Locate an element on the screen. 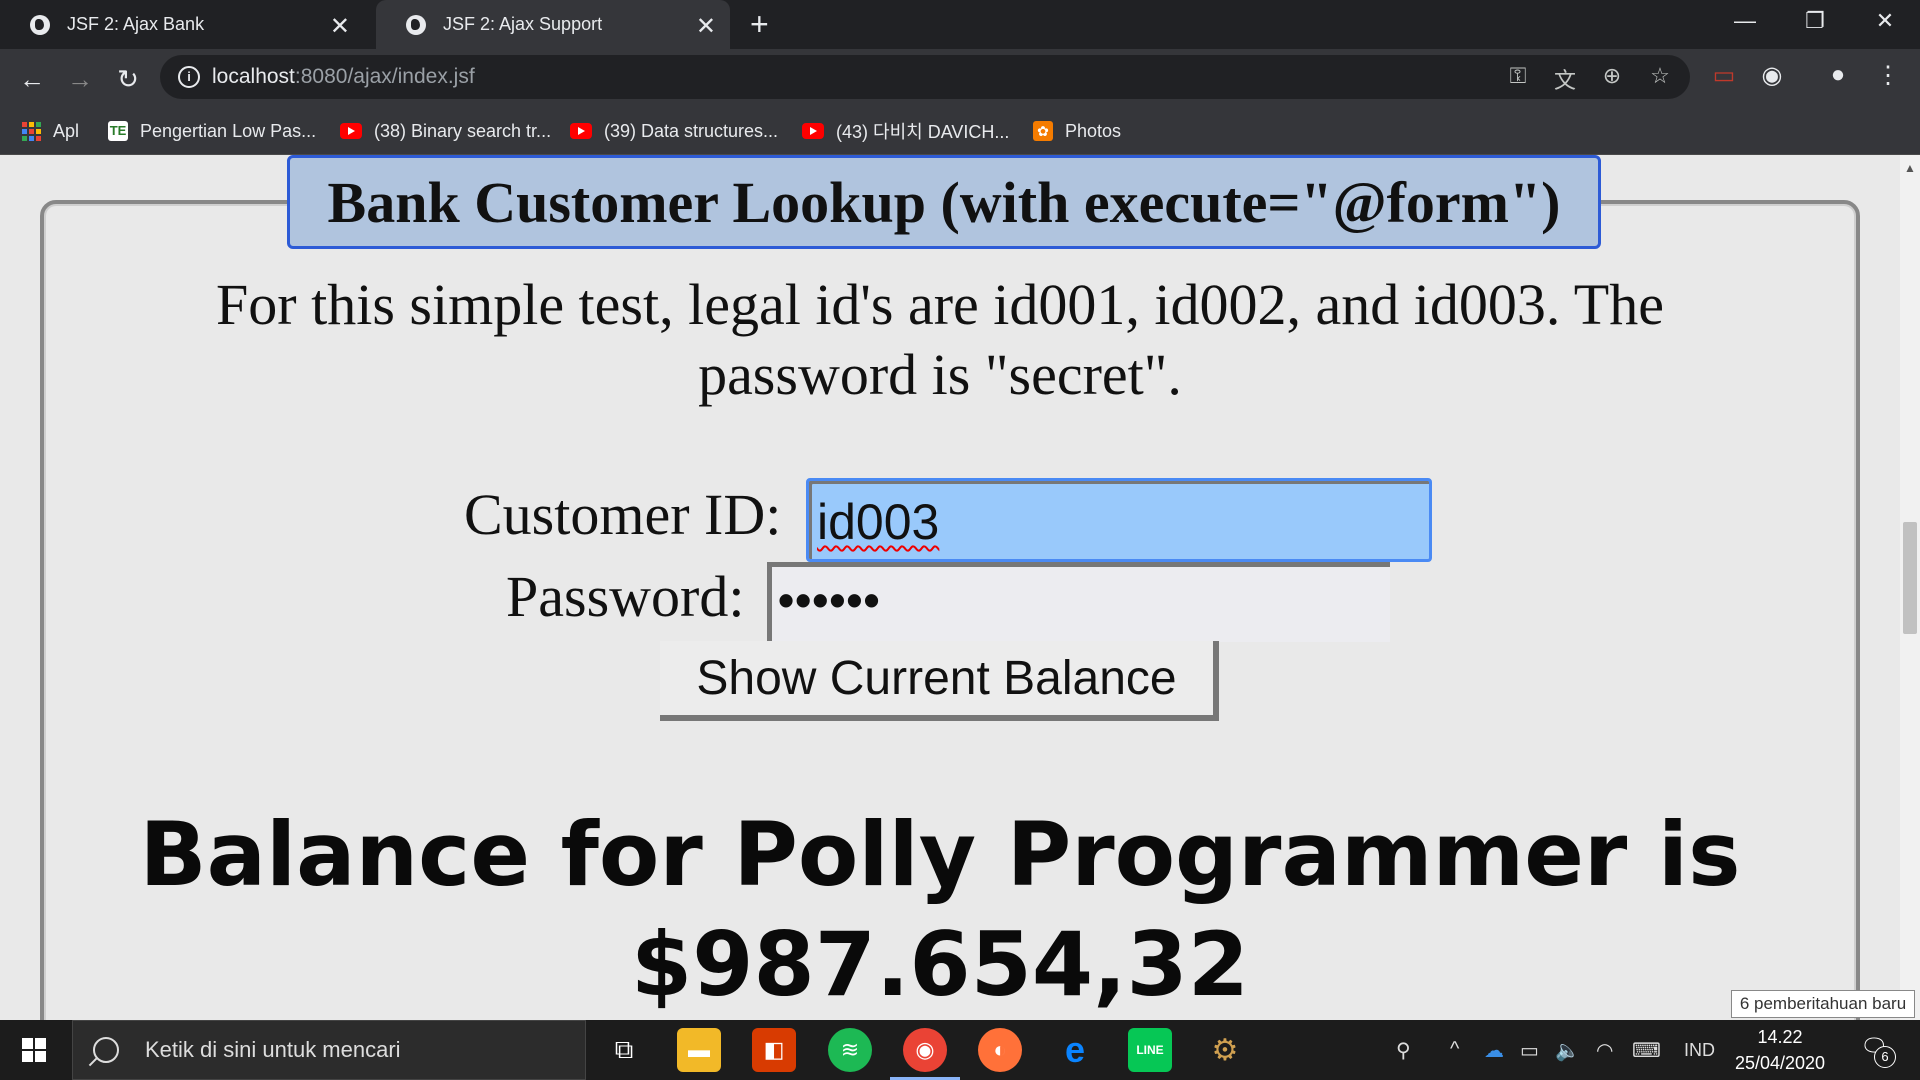 The height and width of the screenshot is (1080, 1920). scrollbar-thumb is located at coordinates (1910, 578).